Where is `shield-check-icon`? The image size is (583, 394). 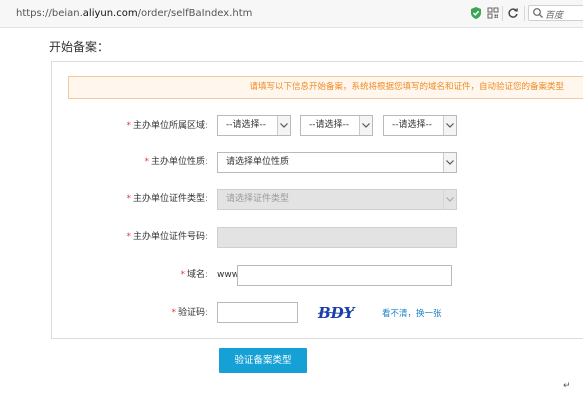 shield-check-icon is located at coordinates (476, 13).